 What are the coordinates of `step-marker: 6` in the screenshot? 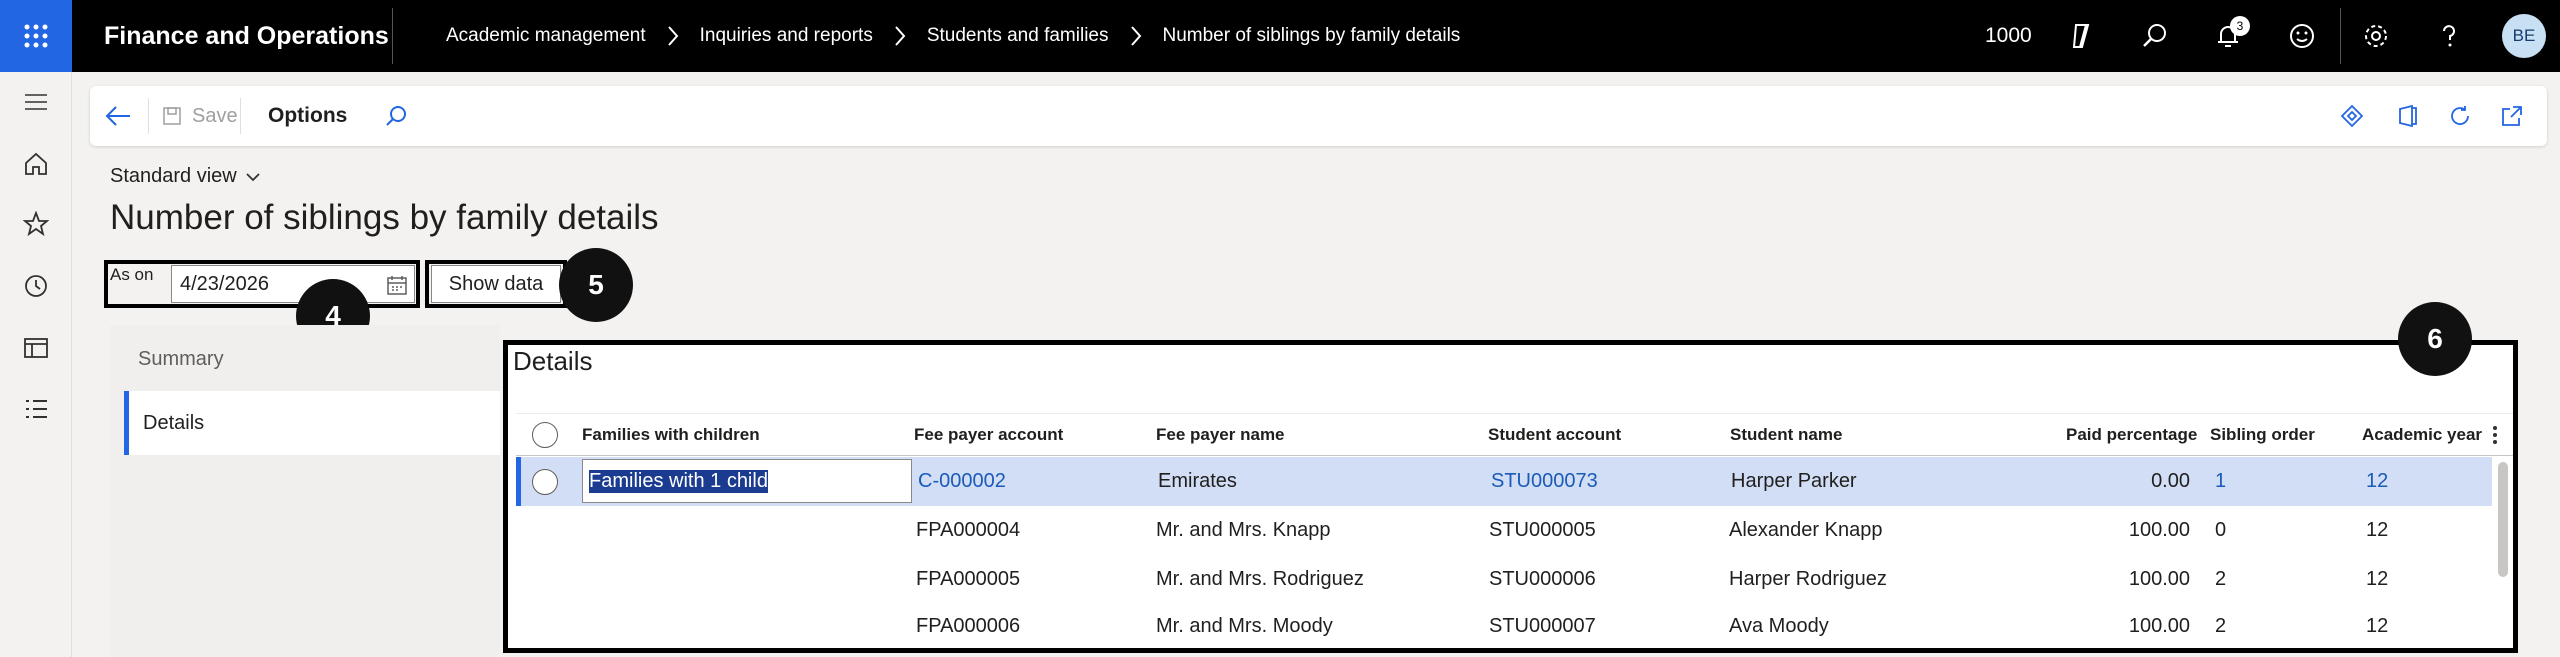 It's located at (2435, 339).